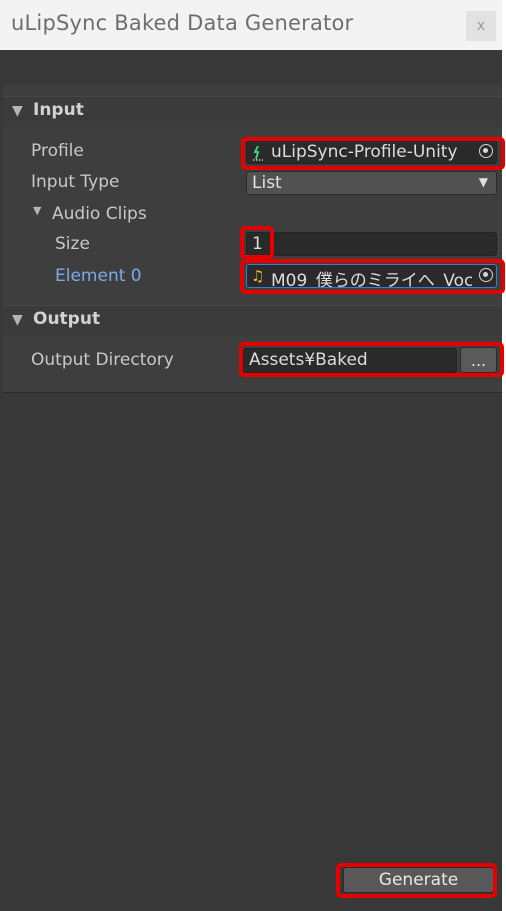 The height and width of the screenshot is (911, 506). Describe the element at coordinates (252, 111) in the screenshot. I see `input-section-header: ▼ Input` at that location.